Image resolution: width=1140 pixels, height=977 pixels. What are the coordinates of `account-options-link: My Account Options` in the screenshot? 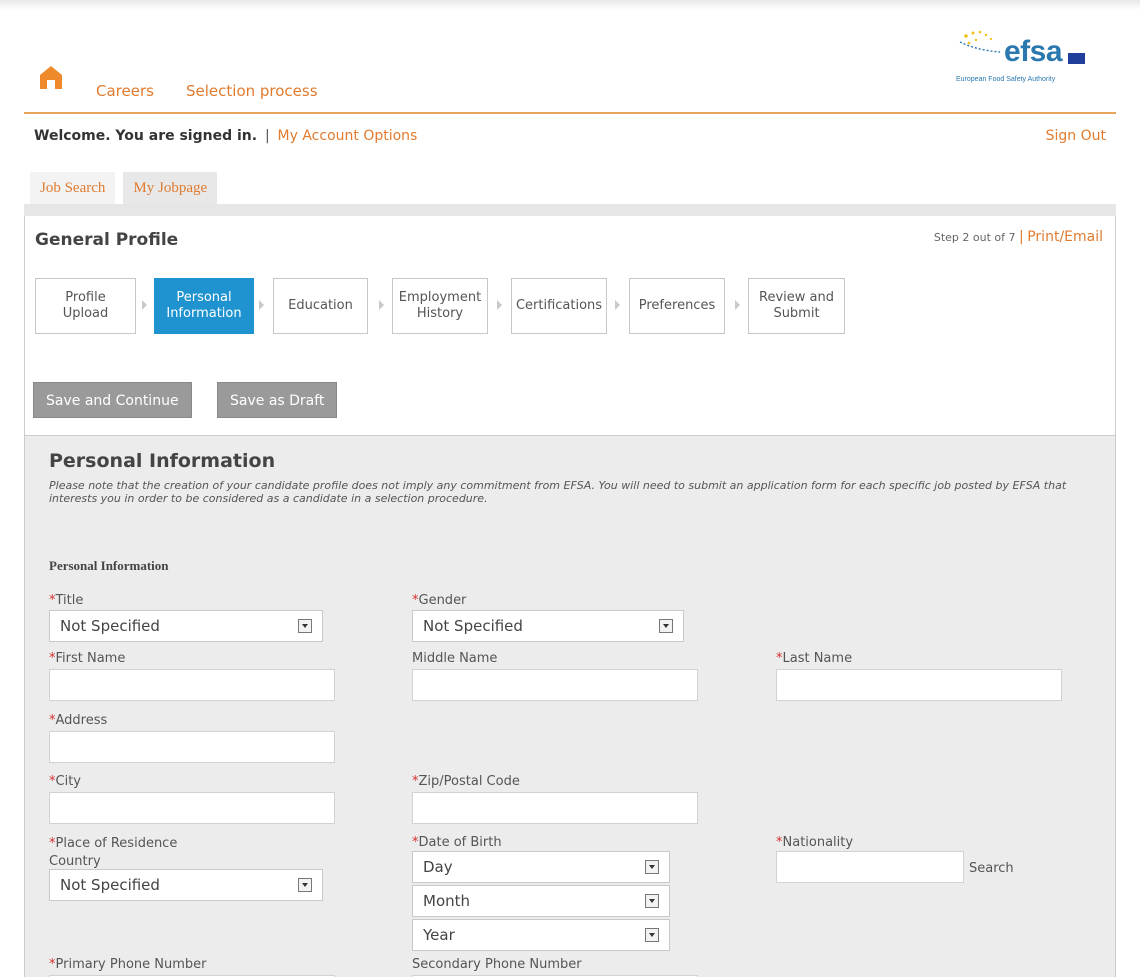 It's located at (348, 136).